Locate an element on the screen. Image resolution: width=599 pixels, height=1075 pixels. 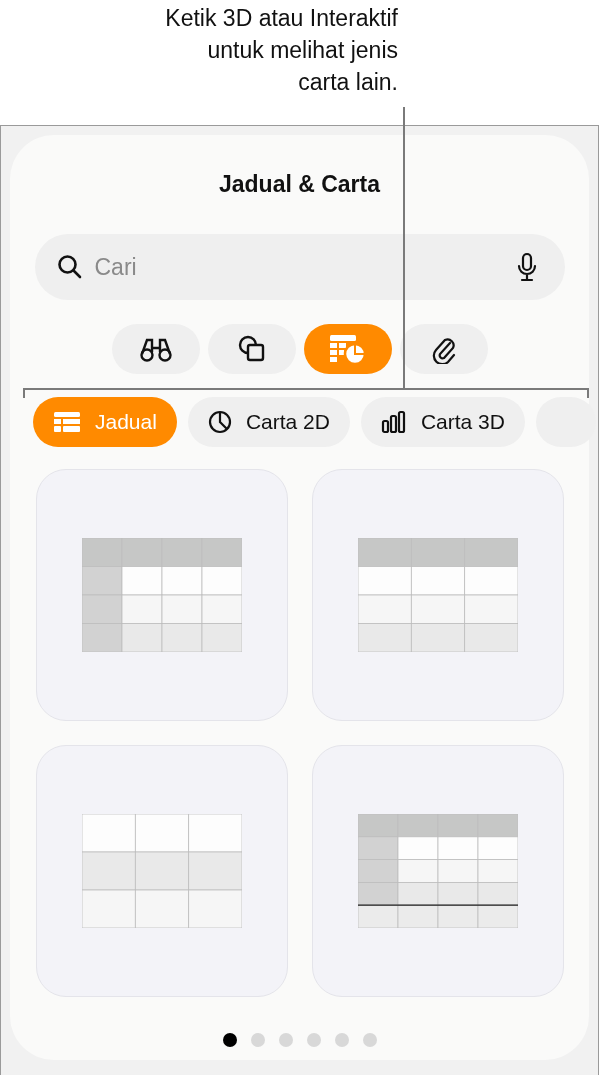
search-field: Cari is located at coordinates (299, 267).